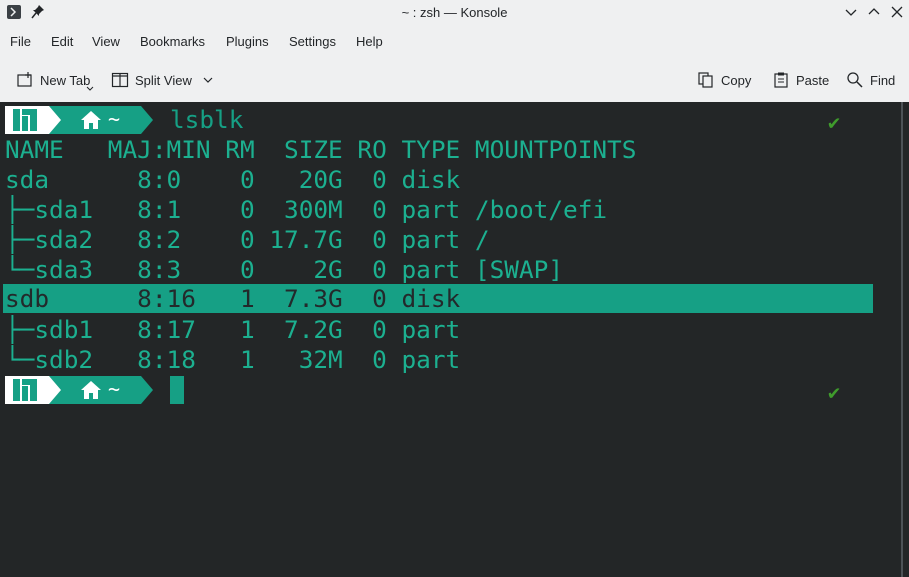 The image size is (909, 577). I want to click on split-view-button: Split View, so click(162, 80).